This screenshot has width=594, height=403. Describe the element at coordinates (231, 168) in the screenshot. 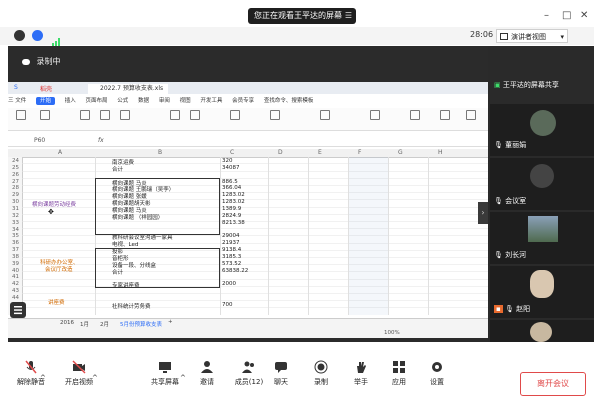

I see `cell-amount: 34087` at that location.